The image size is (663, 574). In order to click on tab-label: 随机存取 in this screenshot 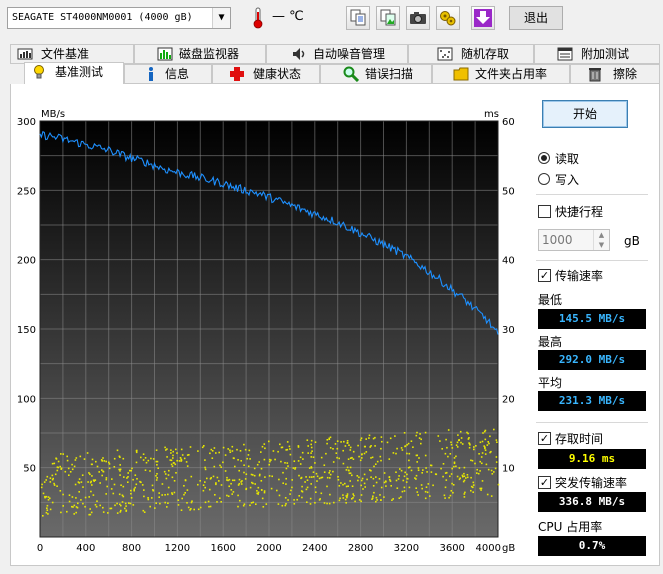, I will do `click(485, 54)`.